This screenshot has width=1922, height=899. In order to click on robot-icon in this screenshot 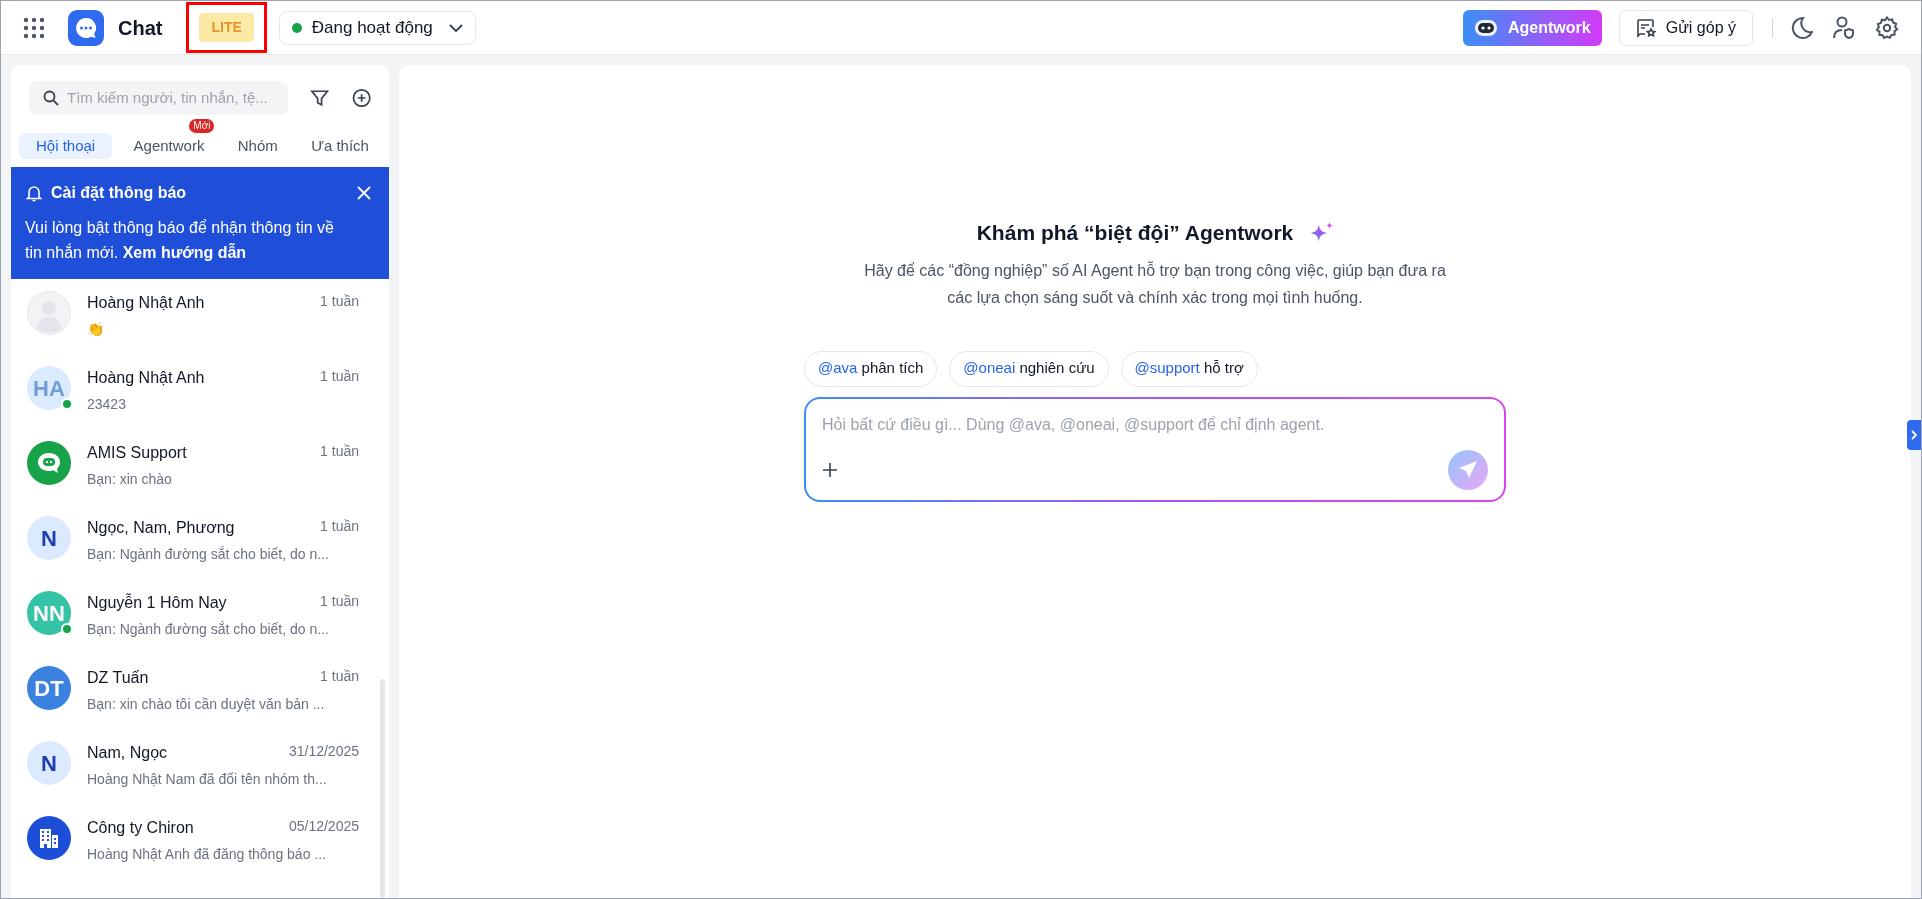, I will do `click(1486, 27)`.